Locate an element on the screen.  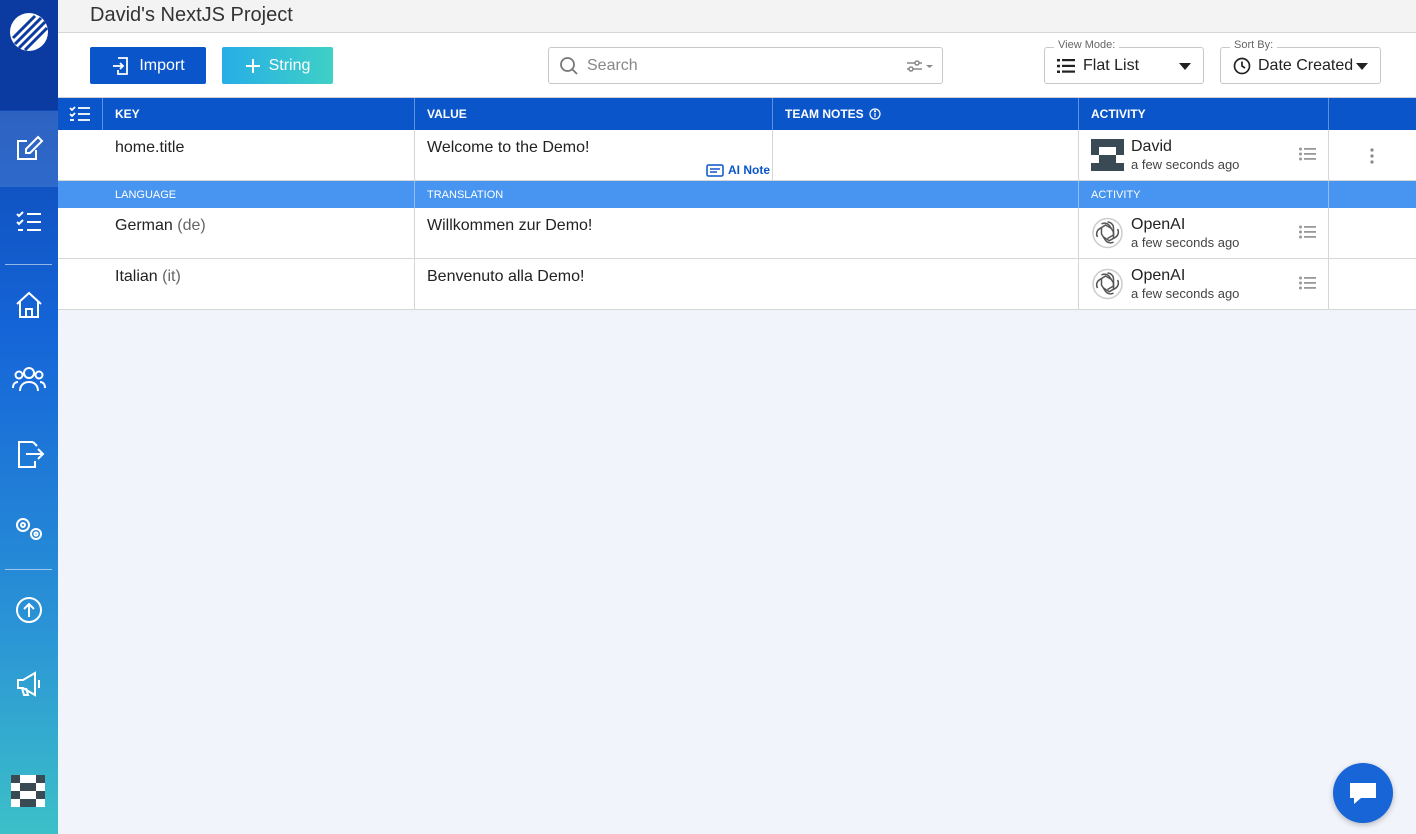
language-name: Italian is located at coordinates (136, 276).